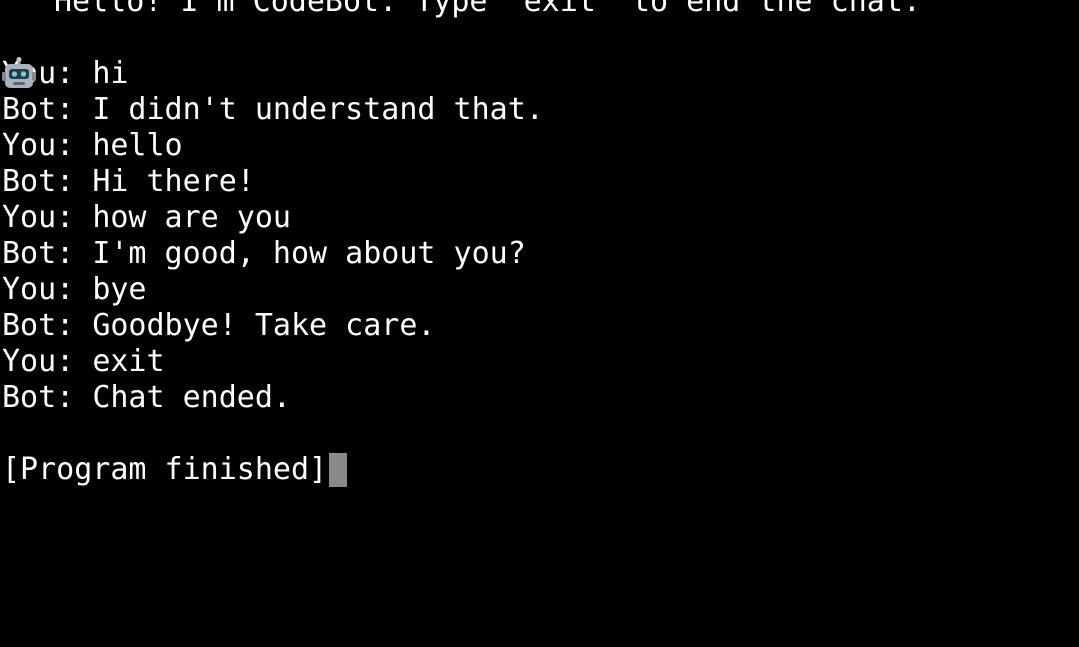 This screenshot has height=647, width=1079. What do you see at coordinates (540, 218) in the screenshot?
I see `chat-line: You: how are you` at bounding box center [540, 218].